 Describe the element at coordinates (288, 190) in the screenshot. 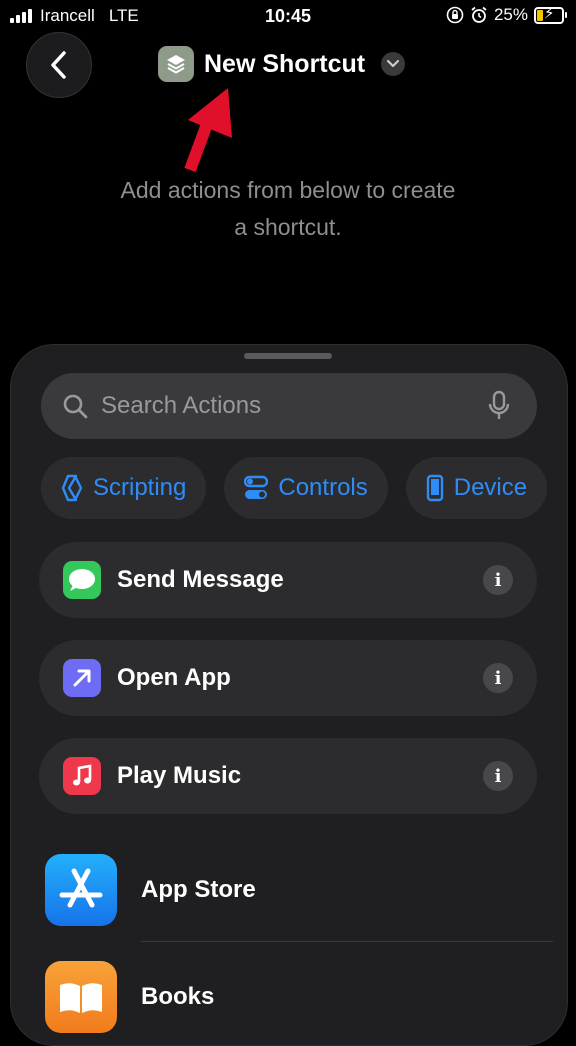

I see `hint-line-1: Add actions from below to create` at that location.